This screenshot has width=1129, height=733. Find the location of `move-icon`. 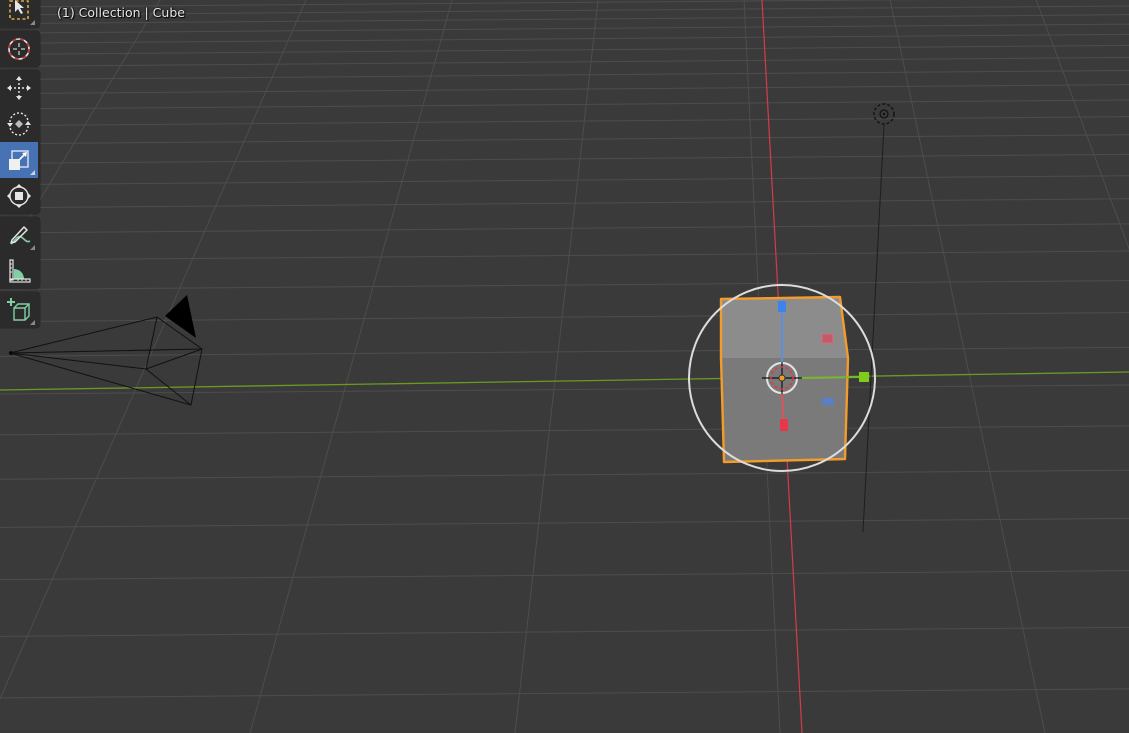

move-icon is located at coordinates (19, 88).